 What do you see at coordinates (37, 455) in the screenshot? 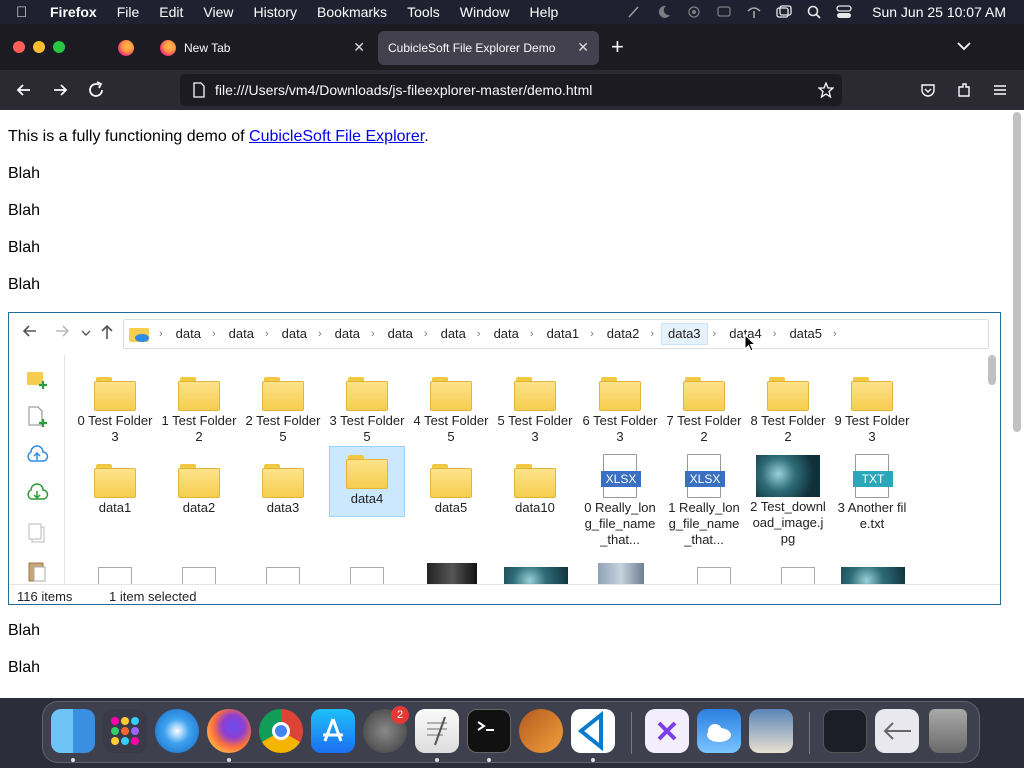
I see `upload-icon` at bounding box center [37, 455].